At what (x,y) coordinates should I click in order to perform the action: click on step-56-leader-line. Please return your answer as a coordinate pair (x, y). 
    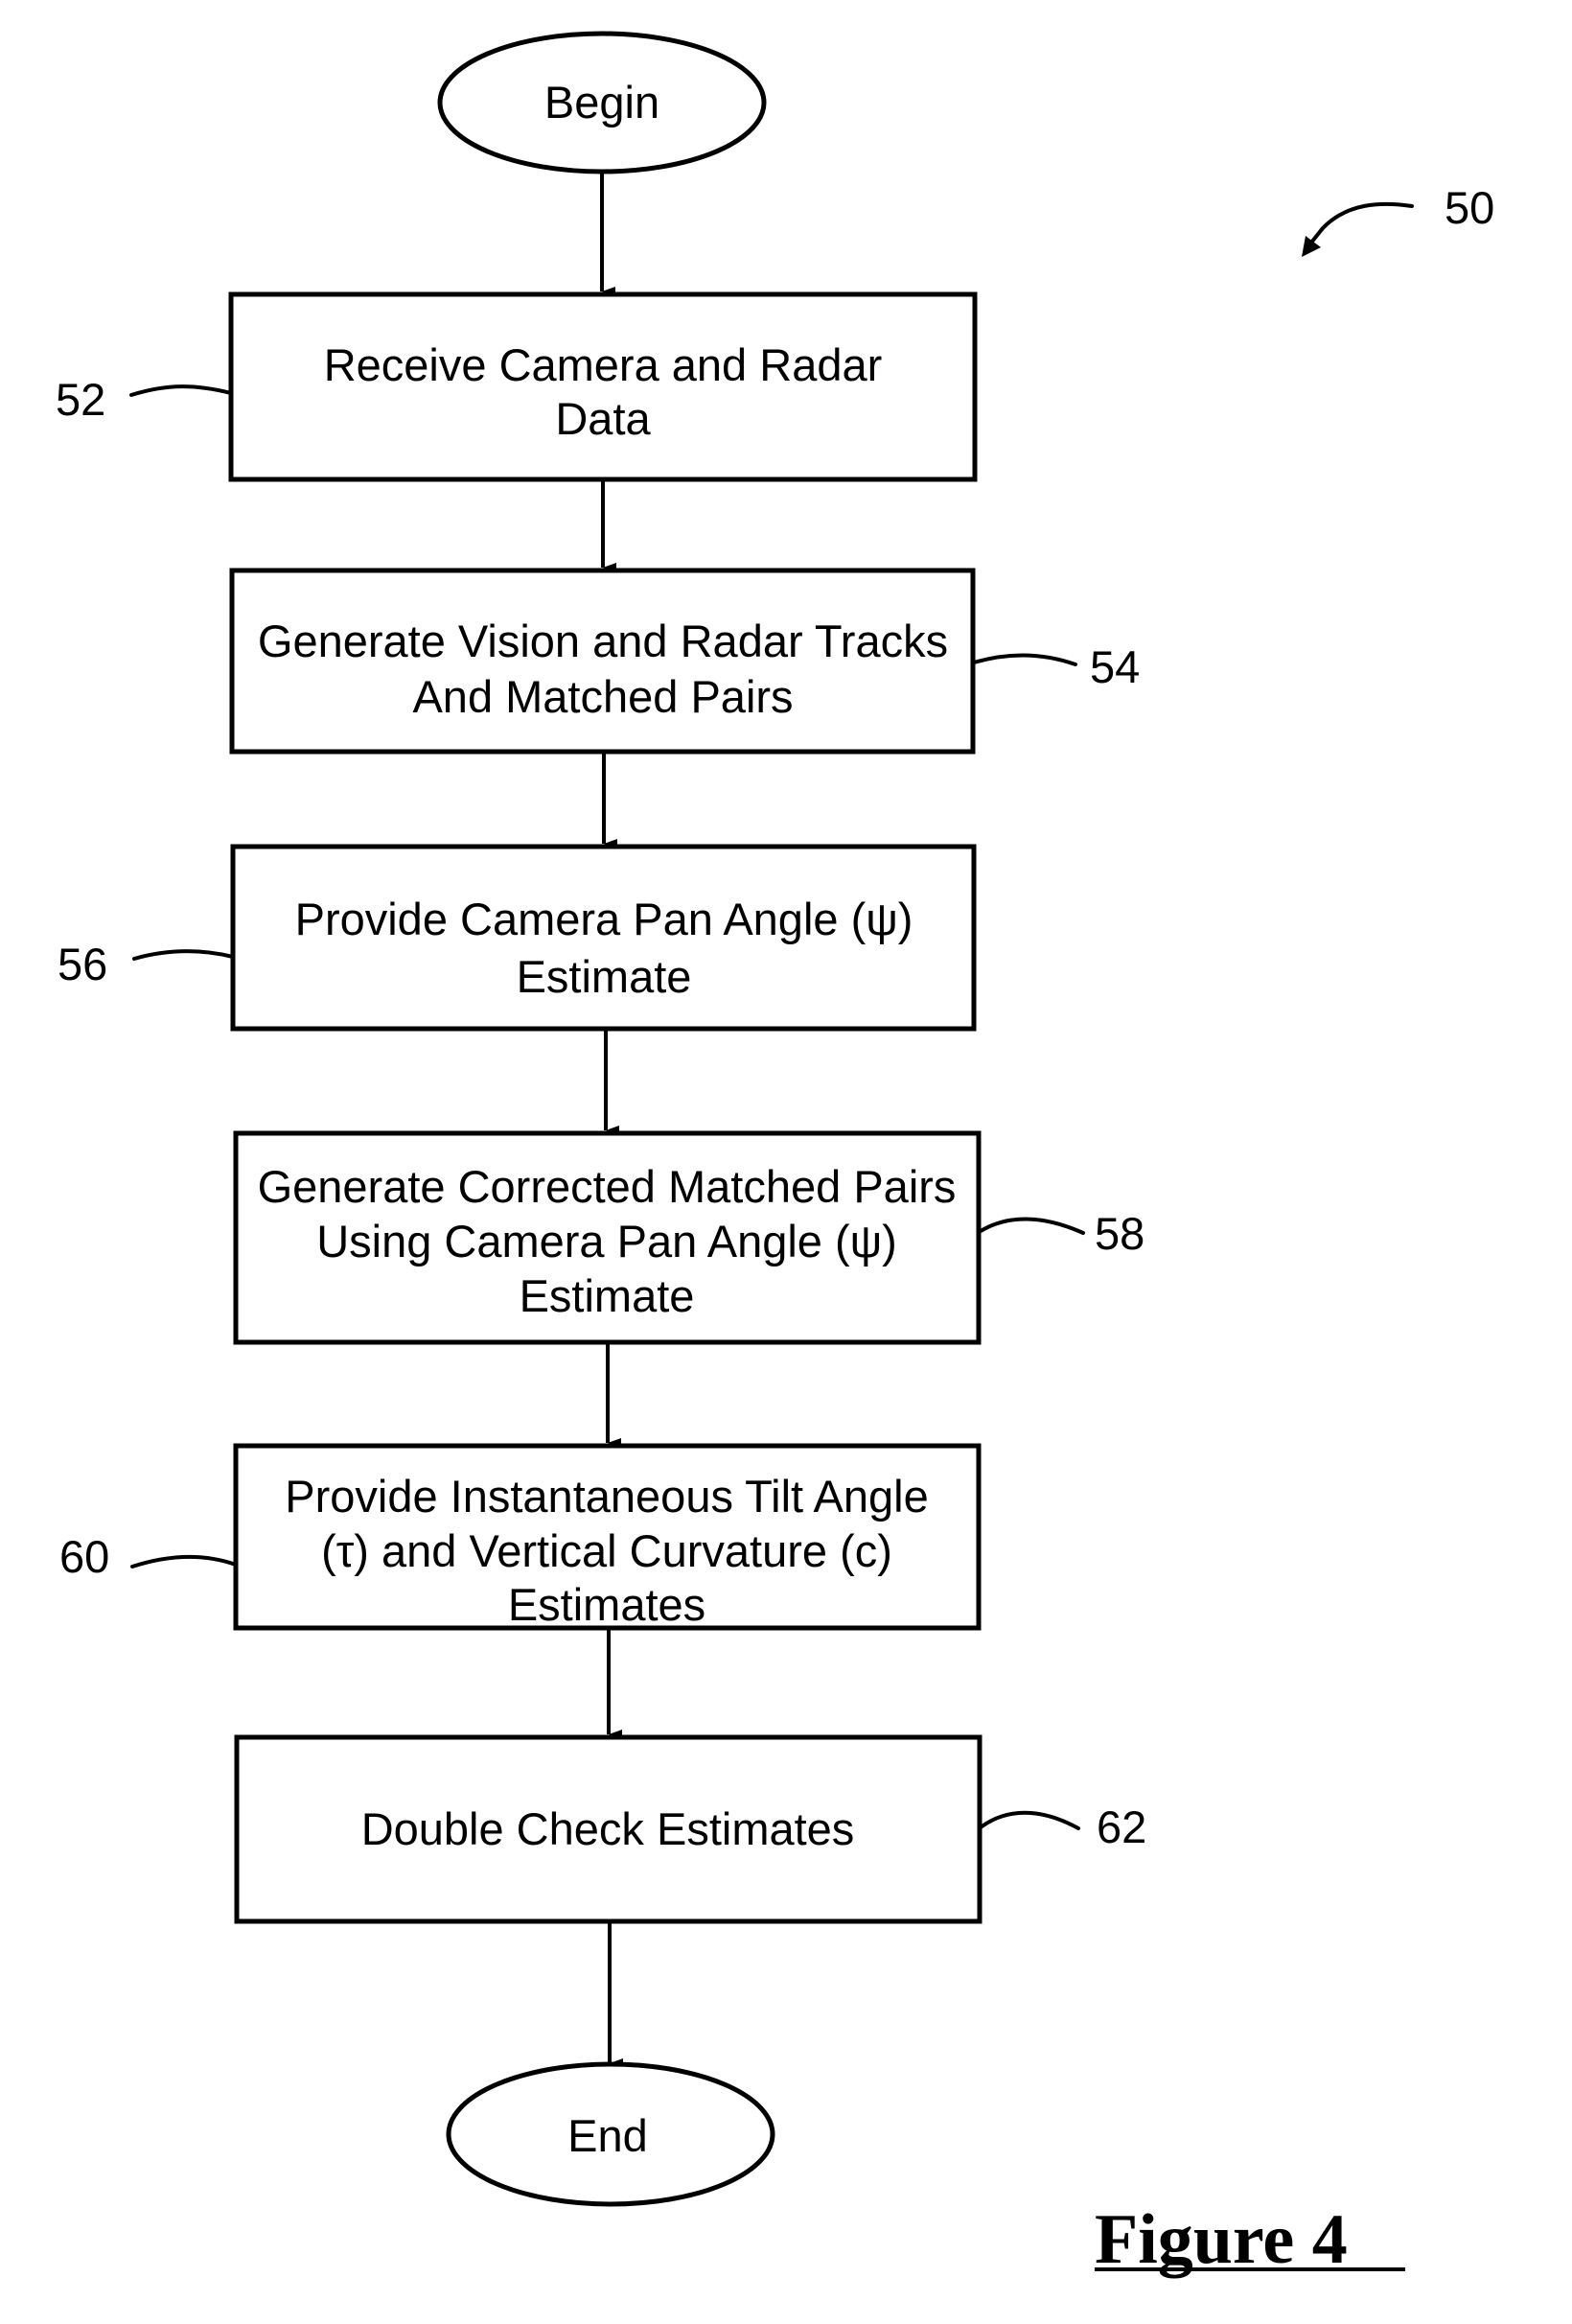
    Looking at the image, I should click on (183, 955).